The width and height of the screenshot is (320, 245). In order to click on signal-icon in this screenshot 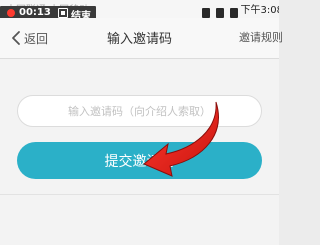, I will do `click(234, 13)`.